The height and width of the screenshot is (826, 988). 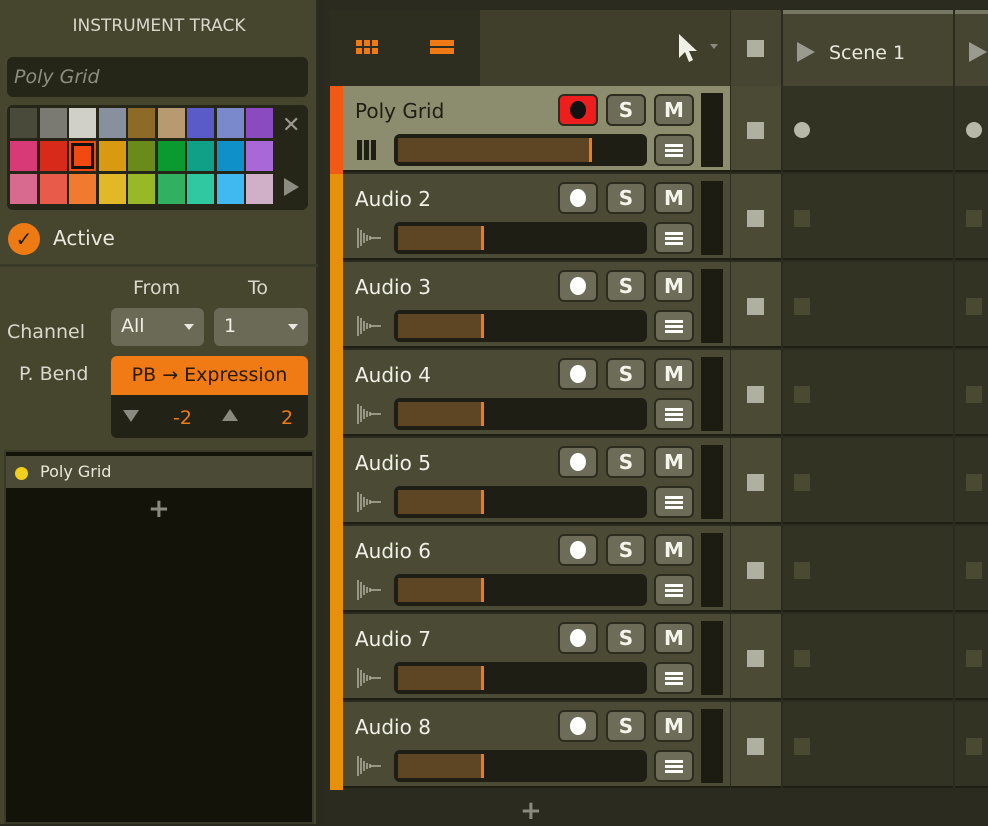 What do you see at coordinates (530, 482) in the screenshot?
I see `track-header: Audio 5 S M` at bounding box center [530, 482].